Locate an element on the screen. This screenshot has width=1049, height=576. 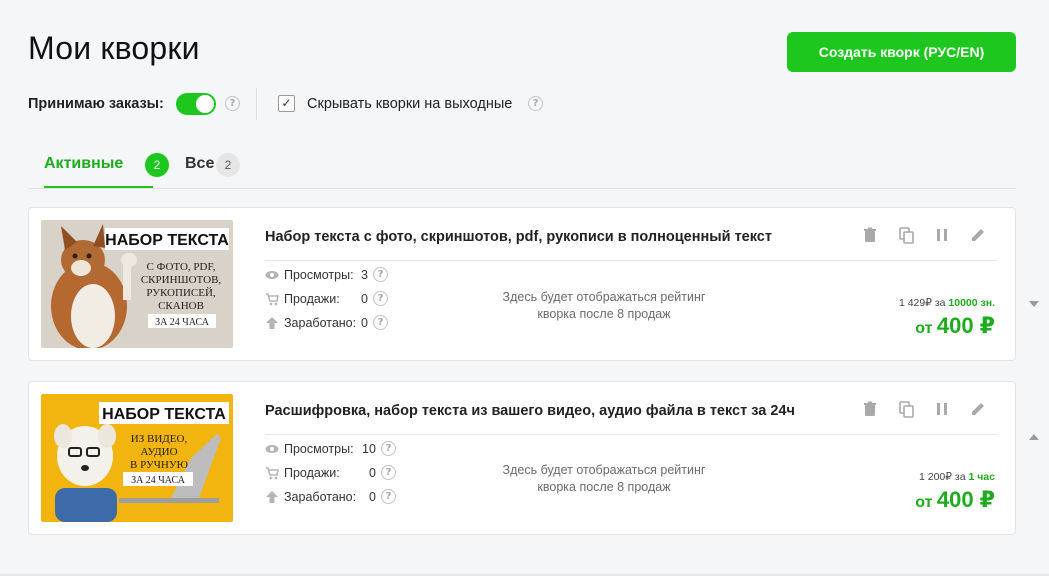
price-per-unit: 1 200₽ за 1 час is located at coordinates (957, 477).